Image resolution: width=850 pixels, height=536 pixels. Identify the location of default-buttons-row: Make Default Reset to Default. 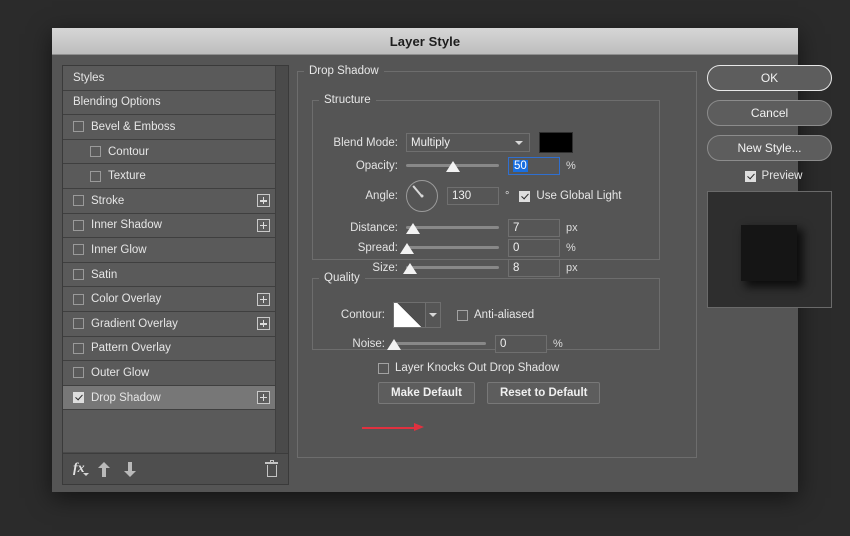
(489, 393).